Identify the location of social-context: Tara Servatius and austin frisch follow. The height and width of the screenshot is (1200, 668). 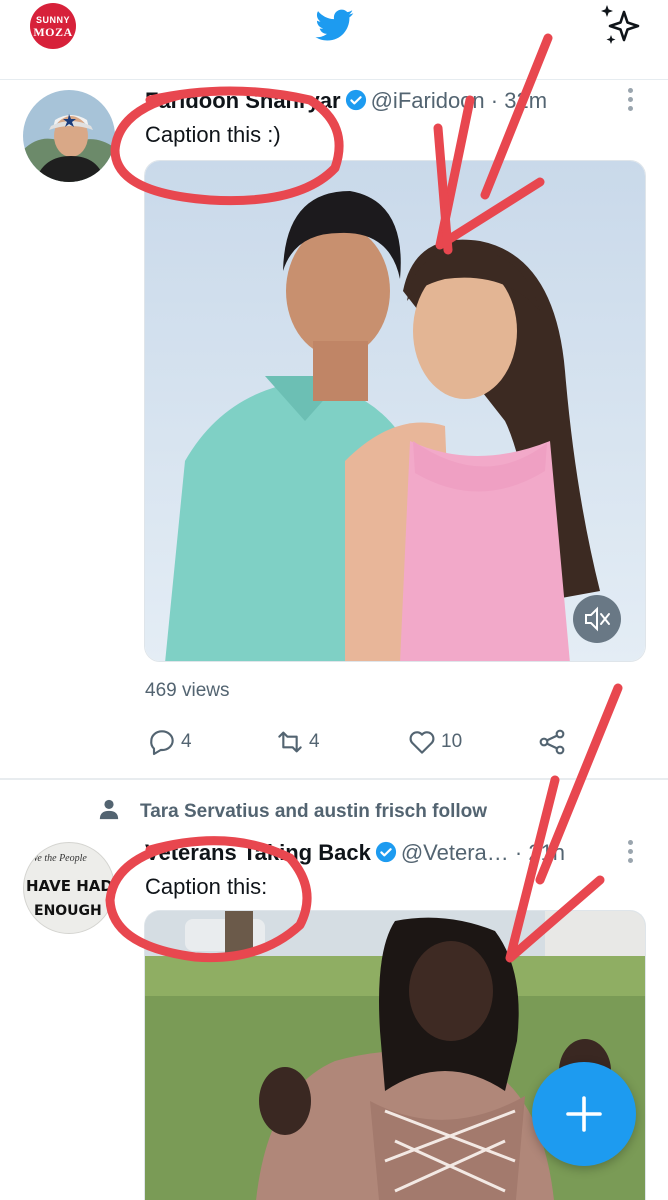
(292, 810).